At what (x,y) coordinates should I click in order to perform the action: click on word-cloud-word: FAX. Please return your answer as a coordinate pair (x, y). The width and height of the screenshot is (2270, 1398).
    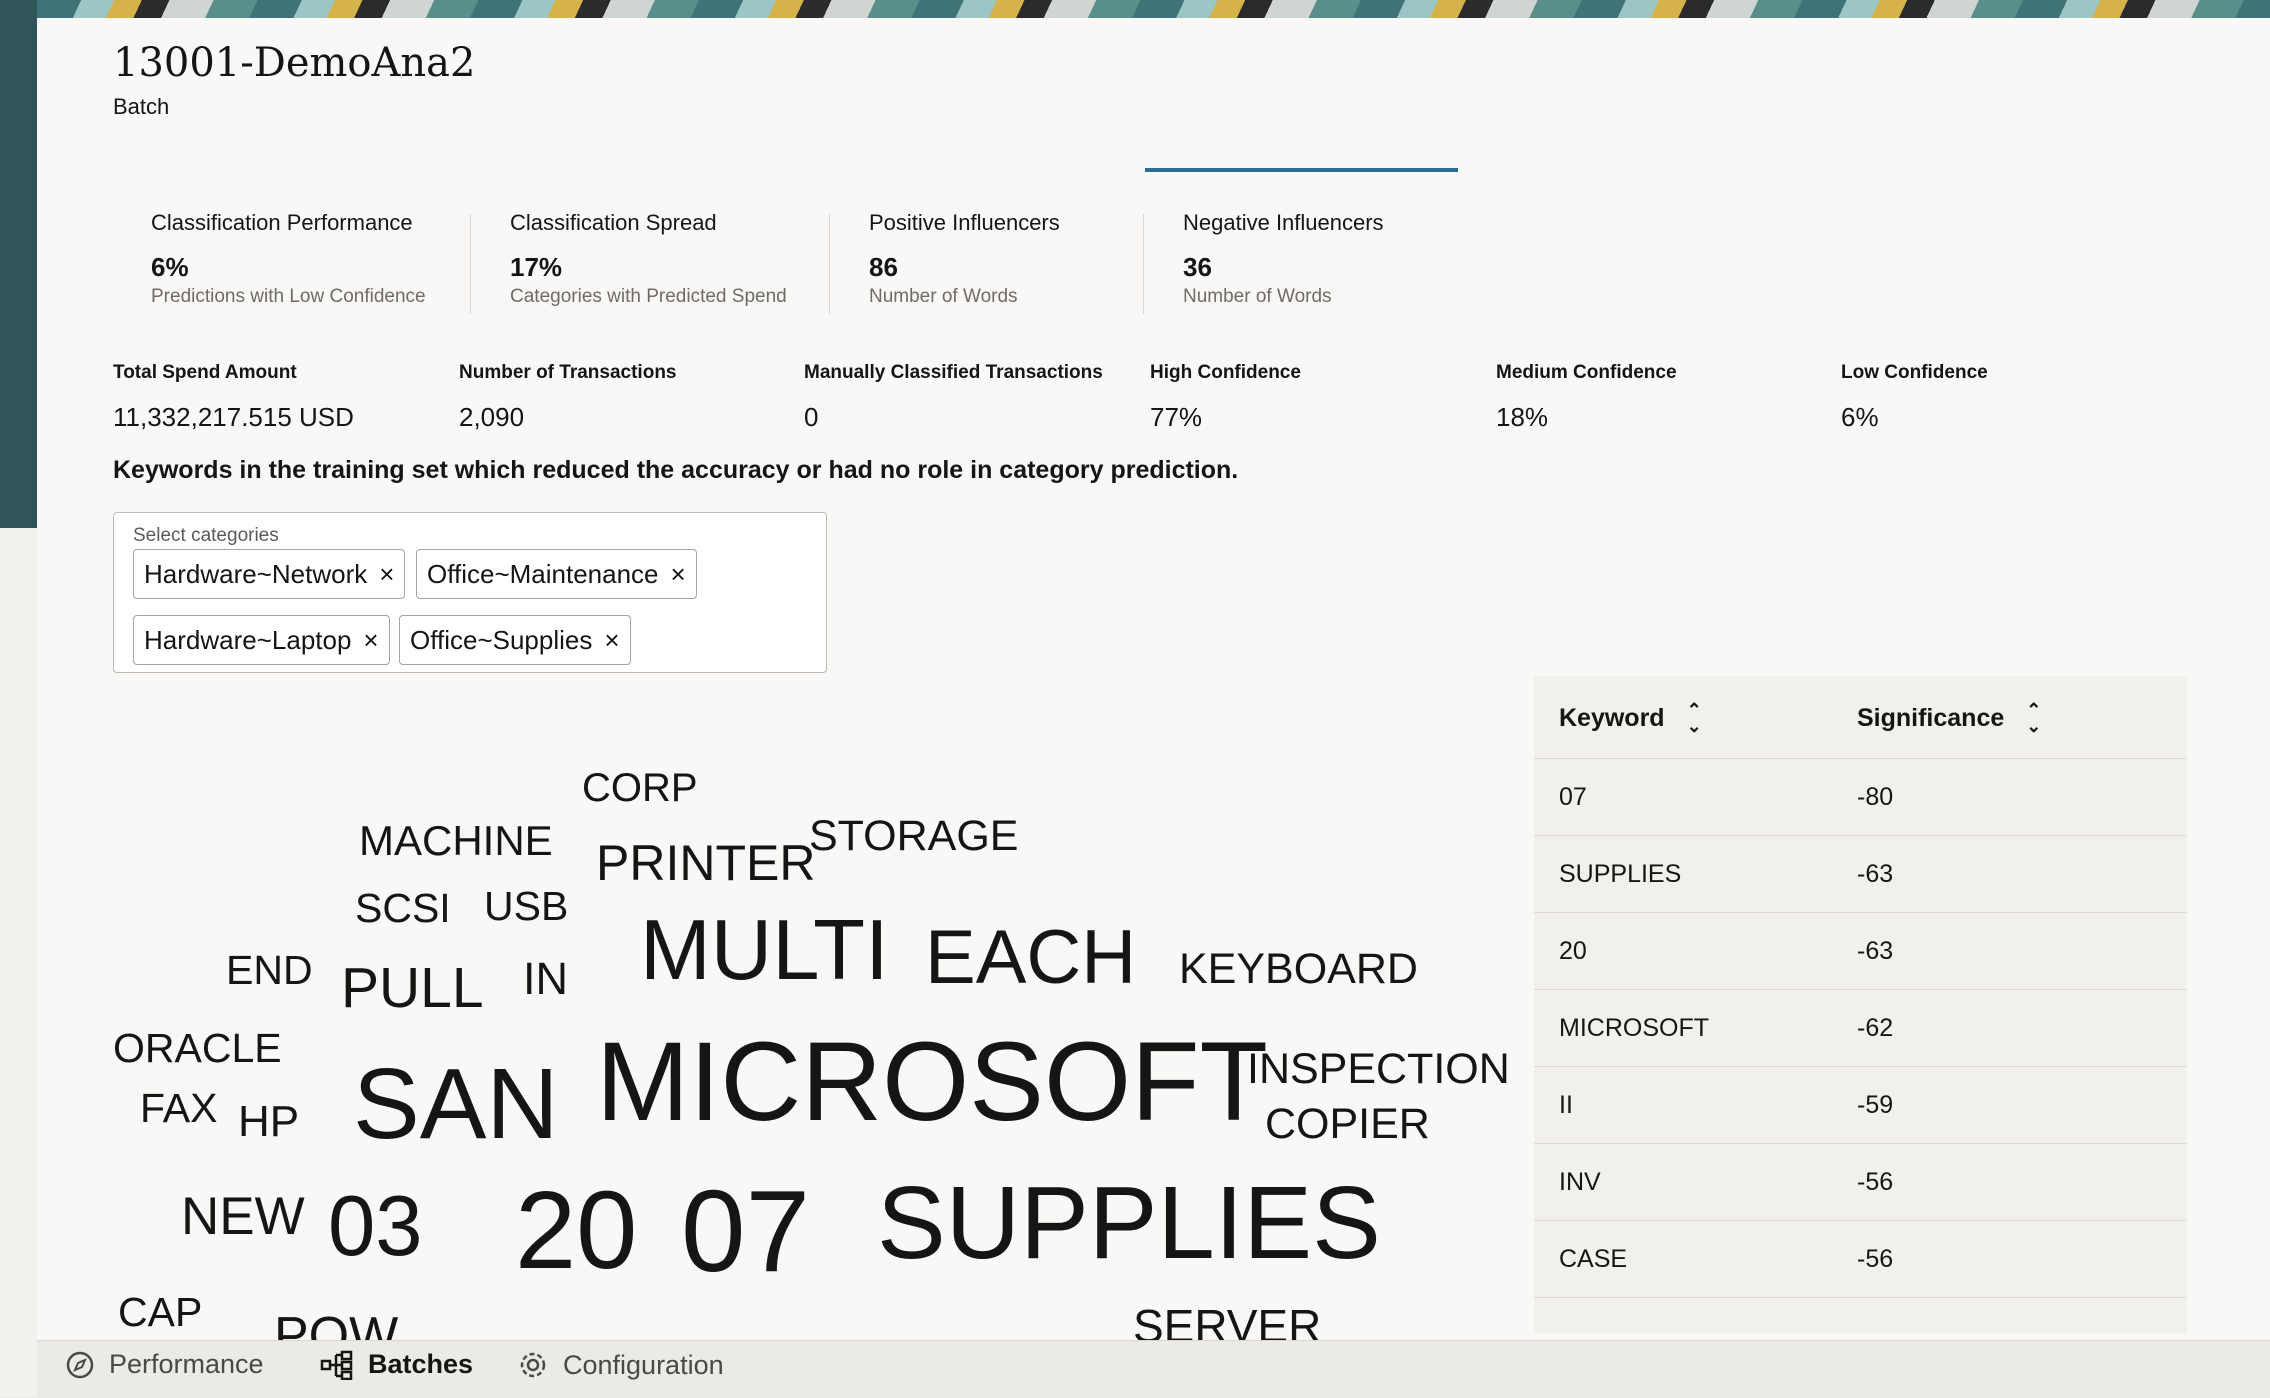
    Looking at the image, I should click on (179, 1108).